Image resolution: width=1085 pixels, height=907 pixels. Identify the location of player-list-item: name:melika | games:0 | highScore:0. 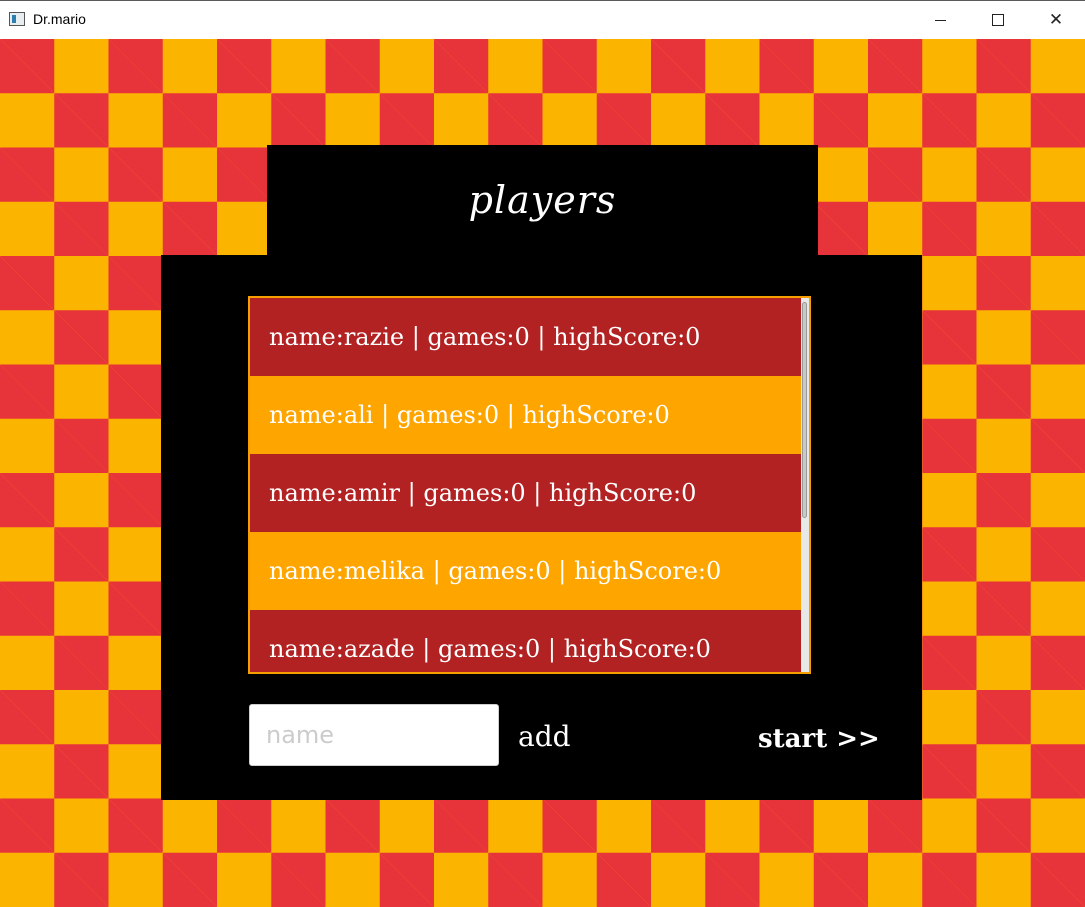
(525, 571).